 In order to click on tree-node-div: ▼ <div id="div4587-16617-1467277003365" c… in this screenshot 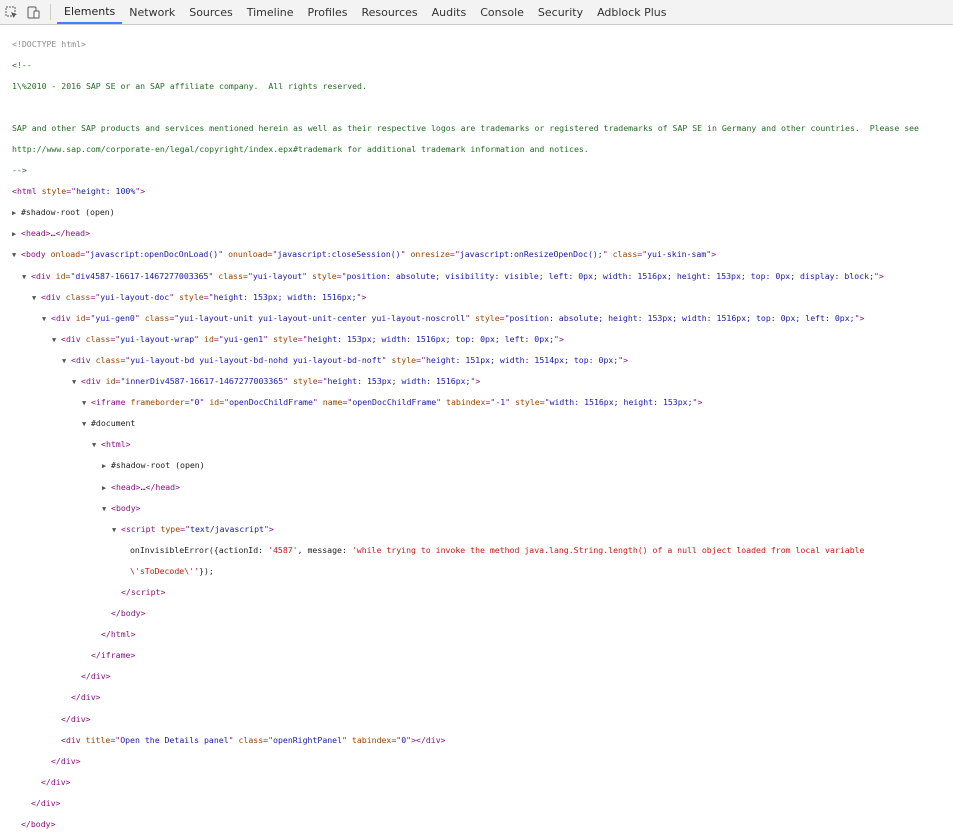, I will do `click(476, 276)`.